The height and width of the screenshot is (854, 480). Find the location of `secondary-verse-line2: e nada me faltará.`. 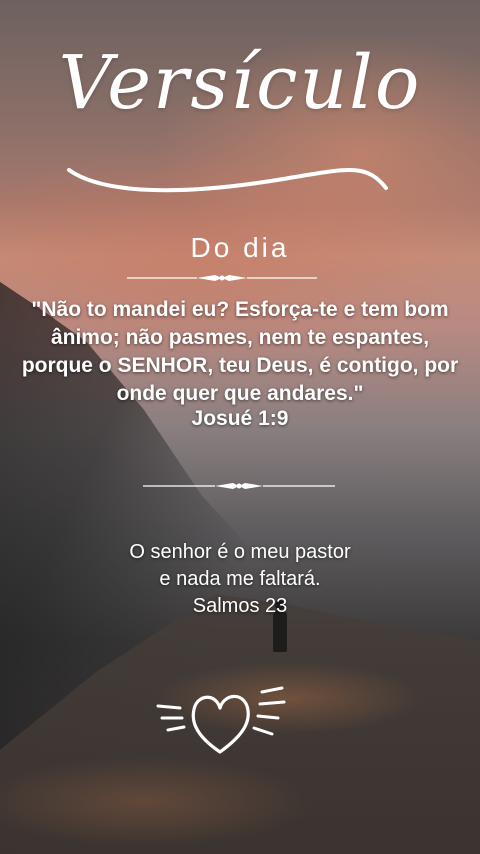

secondary-verse-line2: e nada me faltará. is located at coordinates (240, 579).